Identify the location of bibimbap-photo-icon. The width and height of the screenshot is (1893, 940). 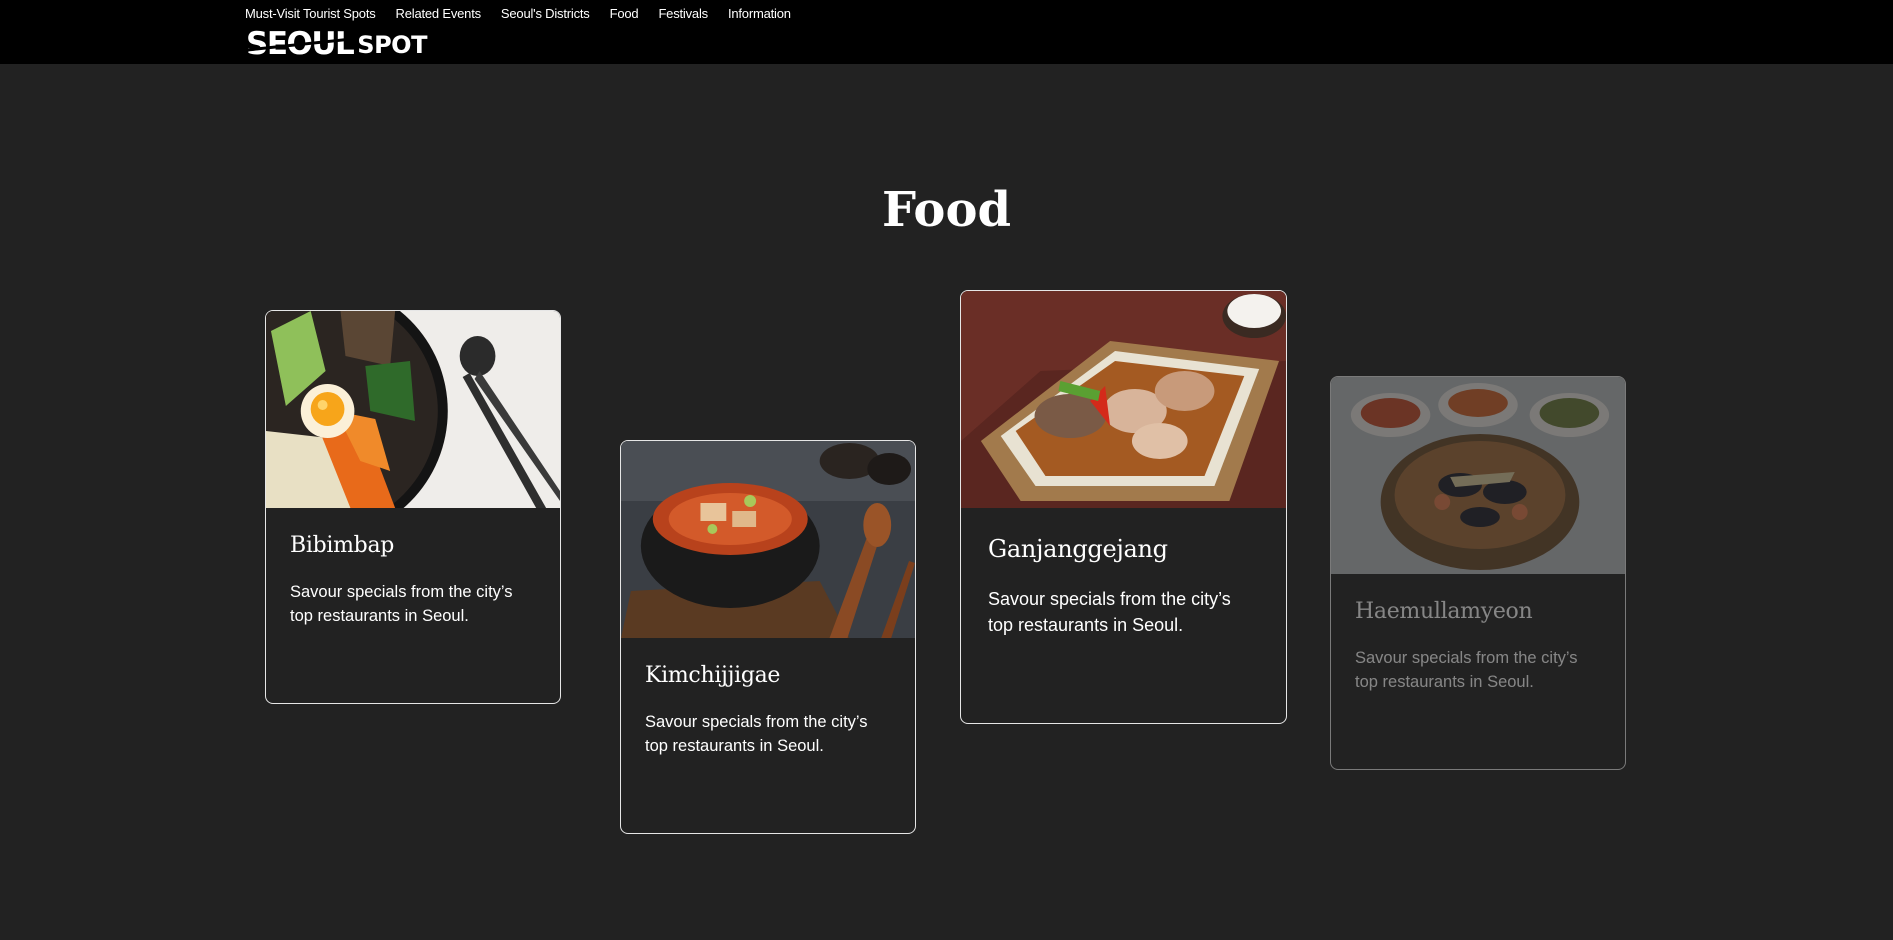
(413, 409).